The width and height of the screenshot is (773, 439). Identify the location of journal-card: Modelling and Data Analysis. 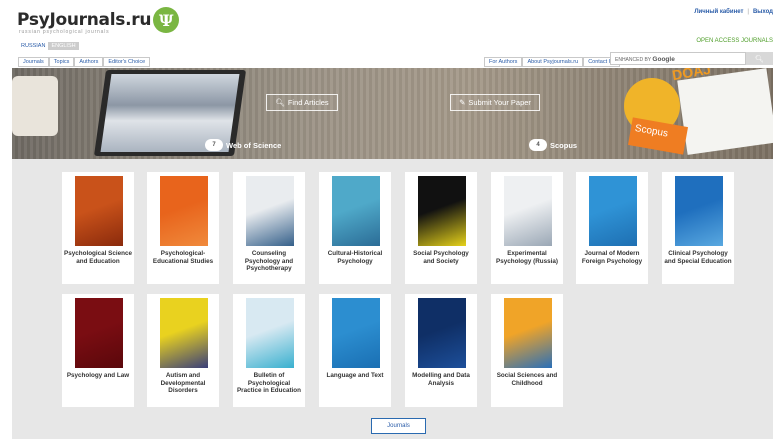
(441, 350).